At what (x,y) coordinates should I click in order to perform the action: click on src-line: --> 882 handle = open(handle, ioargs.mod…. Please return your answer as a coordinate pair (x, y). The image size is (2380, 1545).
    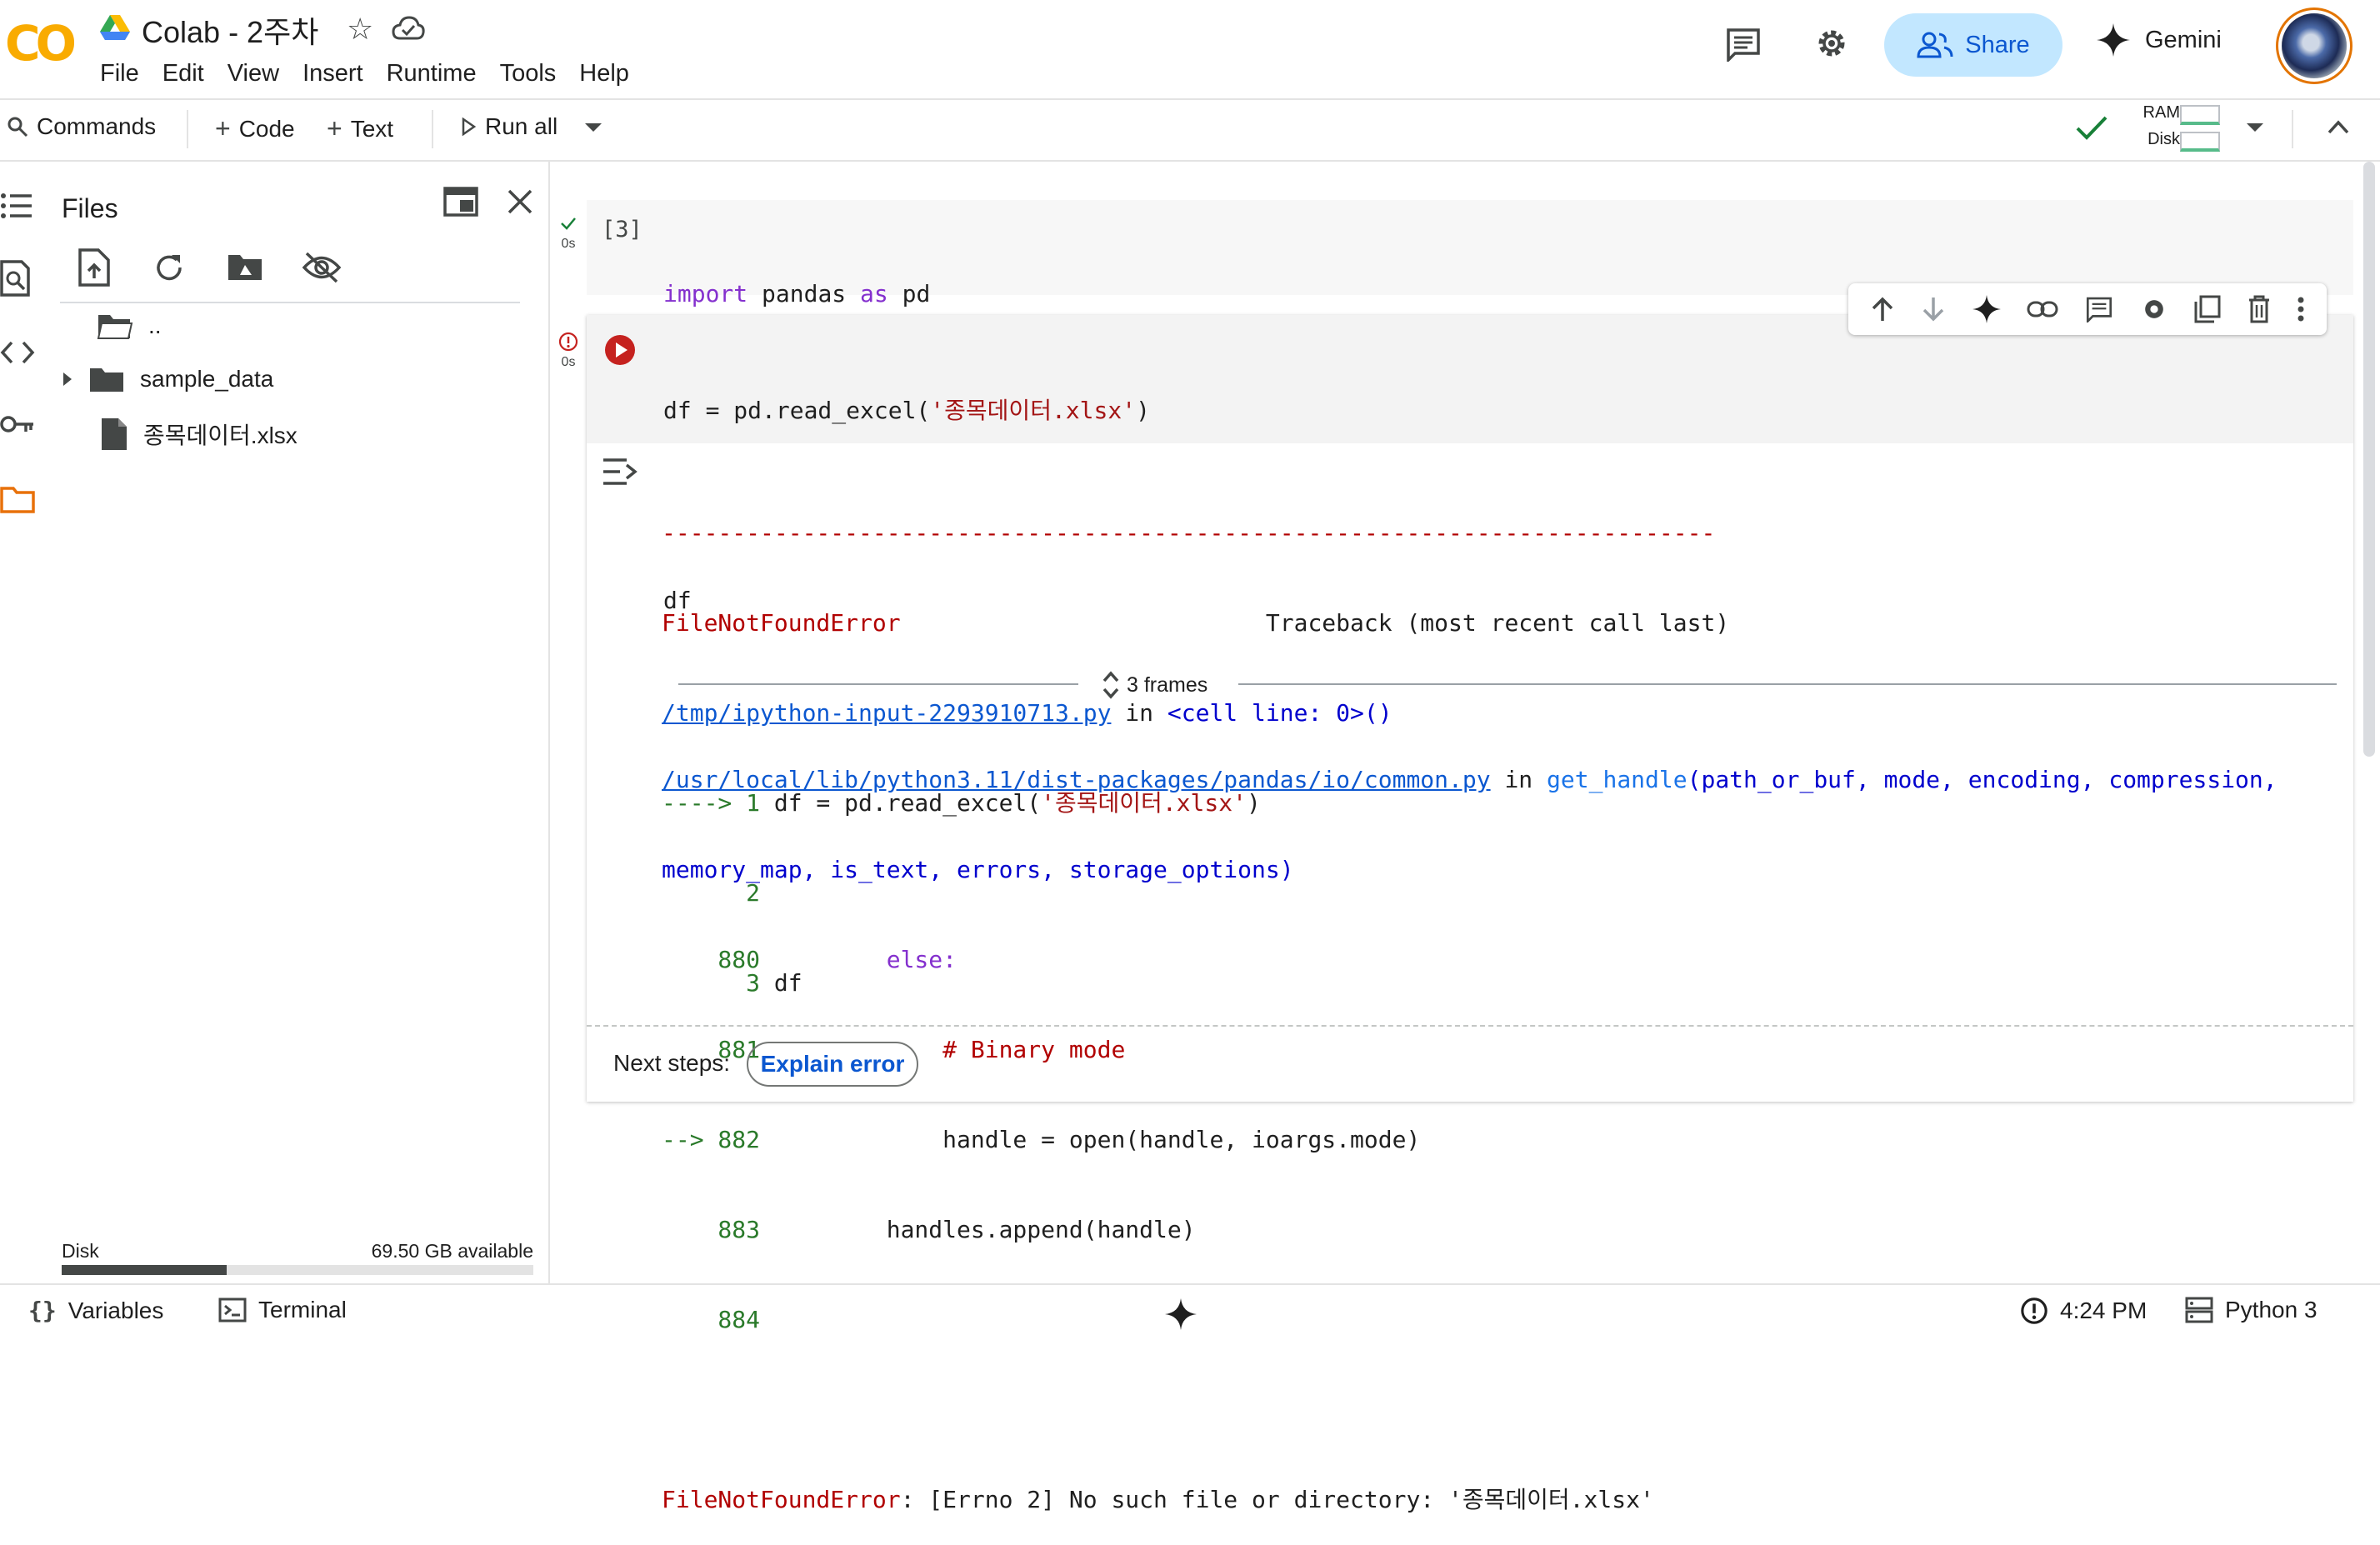
    Looking at the image, I should click on (1041, 1139).